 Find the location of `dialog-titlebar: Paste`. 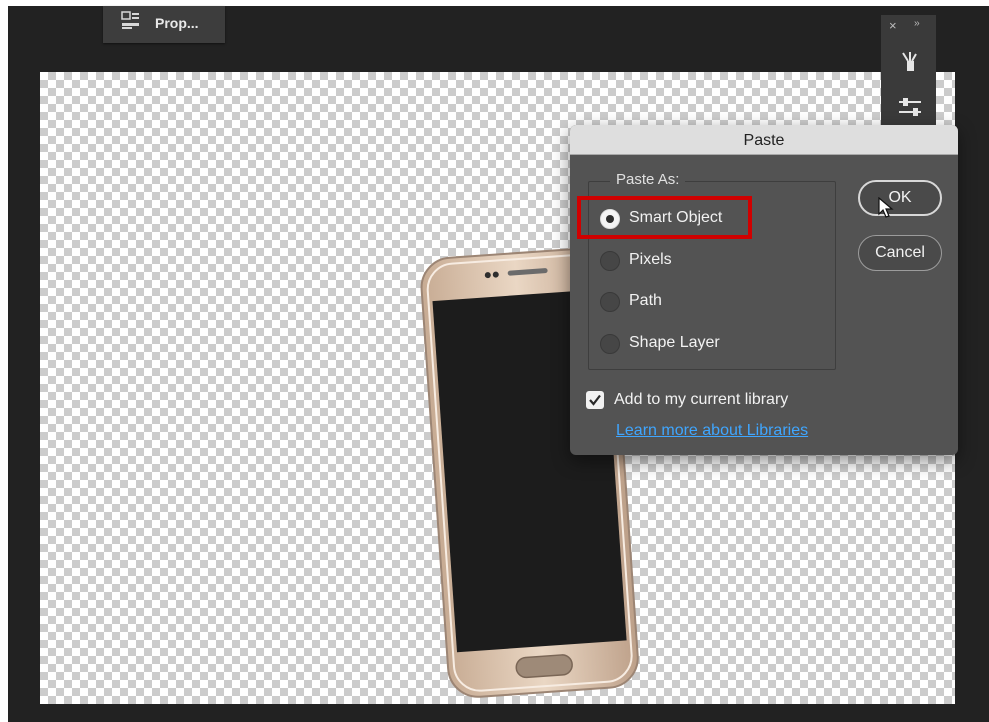

dialog-titlebar: Paste is located at coordinates (764, 140).